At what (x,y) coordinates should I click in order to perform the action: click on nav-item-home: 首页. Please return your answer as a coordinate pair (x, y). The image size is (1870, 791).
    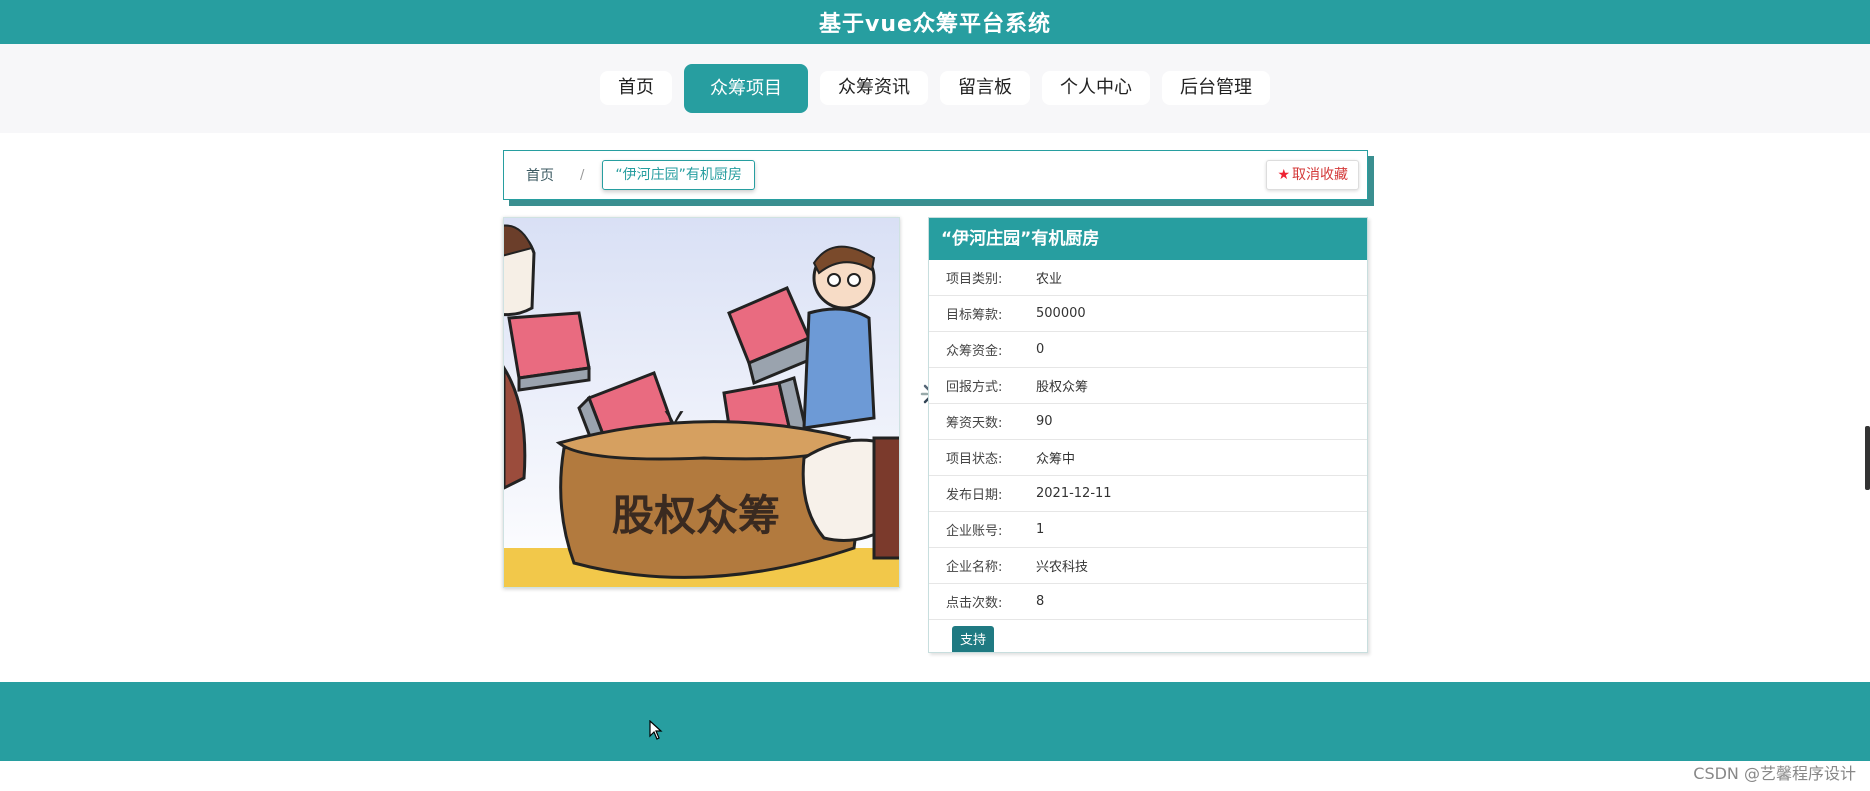
    Looking at the image, I should click on (636, 88).